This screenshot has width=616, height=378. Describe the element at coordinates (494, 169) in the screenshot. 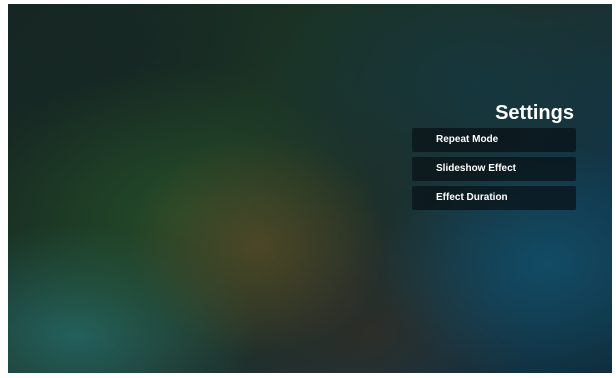

I see `menu-item-slideshow-effect: Slideshow Effect` at that location.